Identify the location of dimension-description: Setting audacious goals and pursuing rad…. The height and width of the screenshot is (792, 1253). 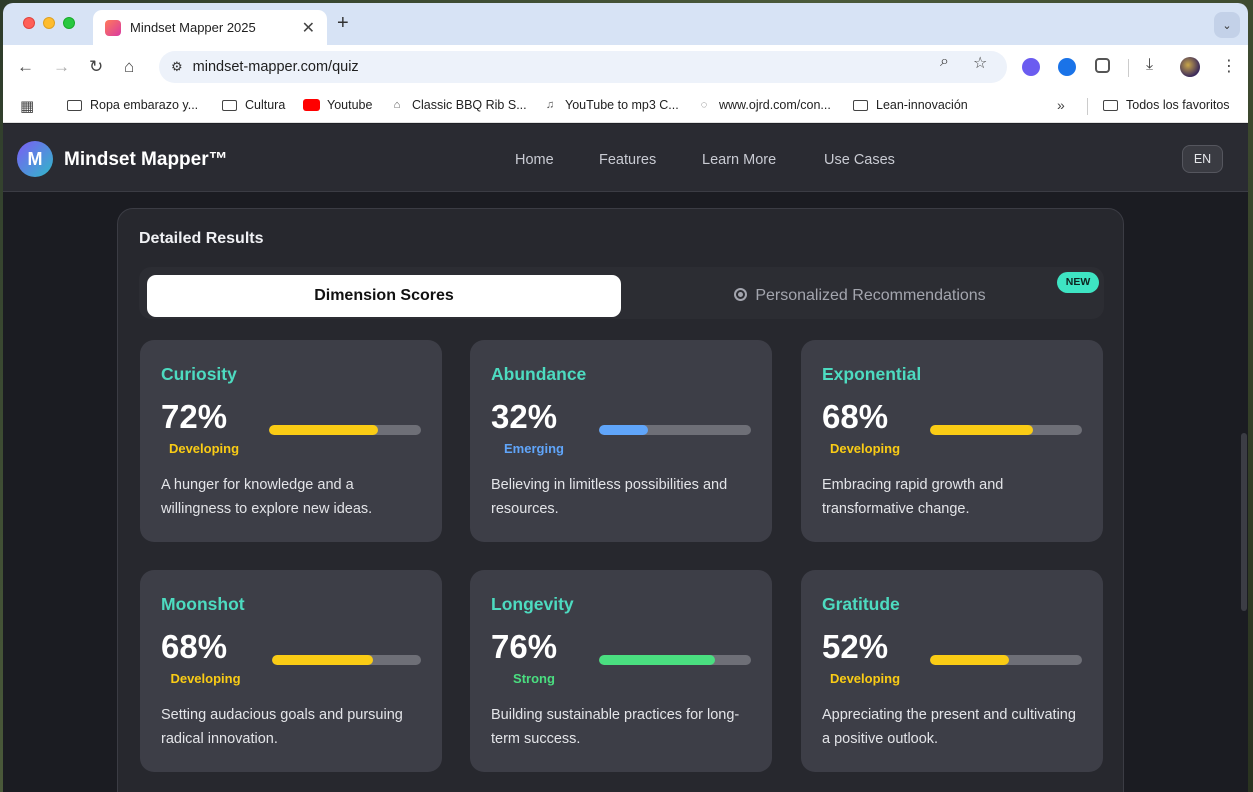
(282, 727).